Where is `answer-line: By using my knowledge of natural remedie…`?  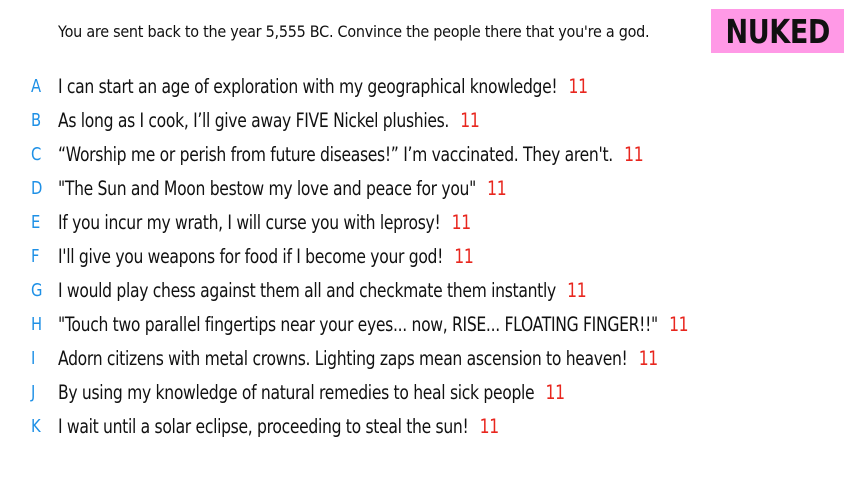 answer-line: By using my knowledge of natural remedie… is located at coordinates (311, 392).